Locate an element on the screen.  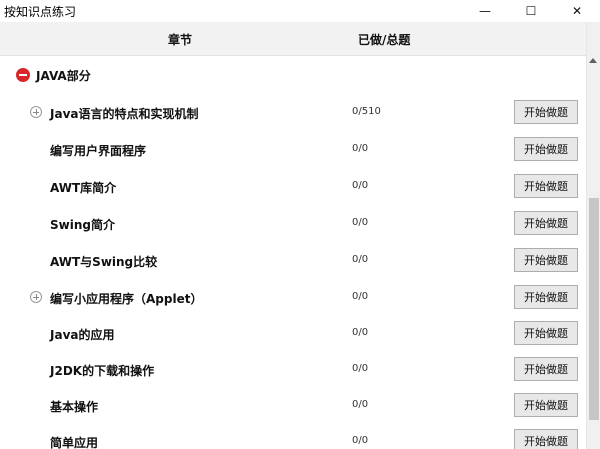
minimize-icon: — is located at coordinates (485, 11).